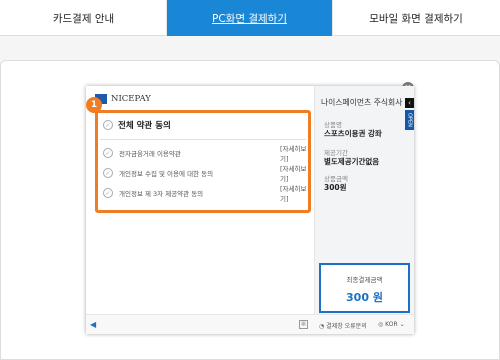  I want to click on language-selector: ◎ KOR ⌄, so click(391, 324).